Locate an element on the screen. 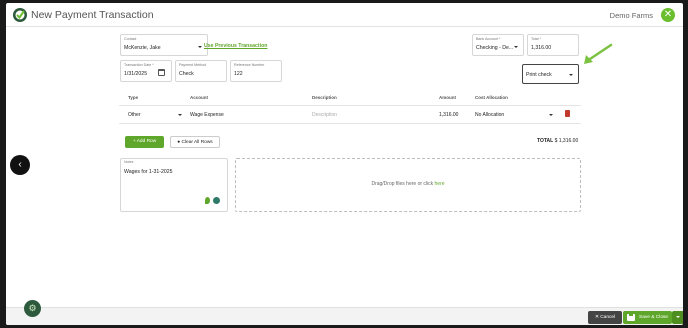 The height and width of the screenshot is (328, 688). payment-method-label: Payment Method is located at coordinates (193, 65).